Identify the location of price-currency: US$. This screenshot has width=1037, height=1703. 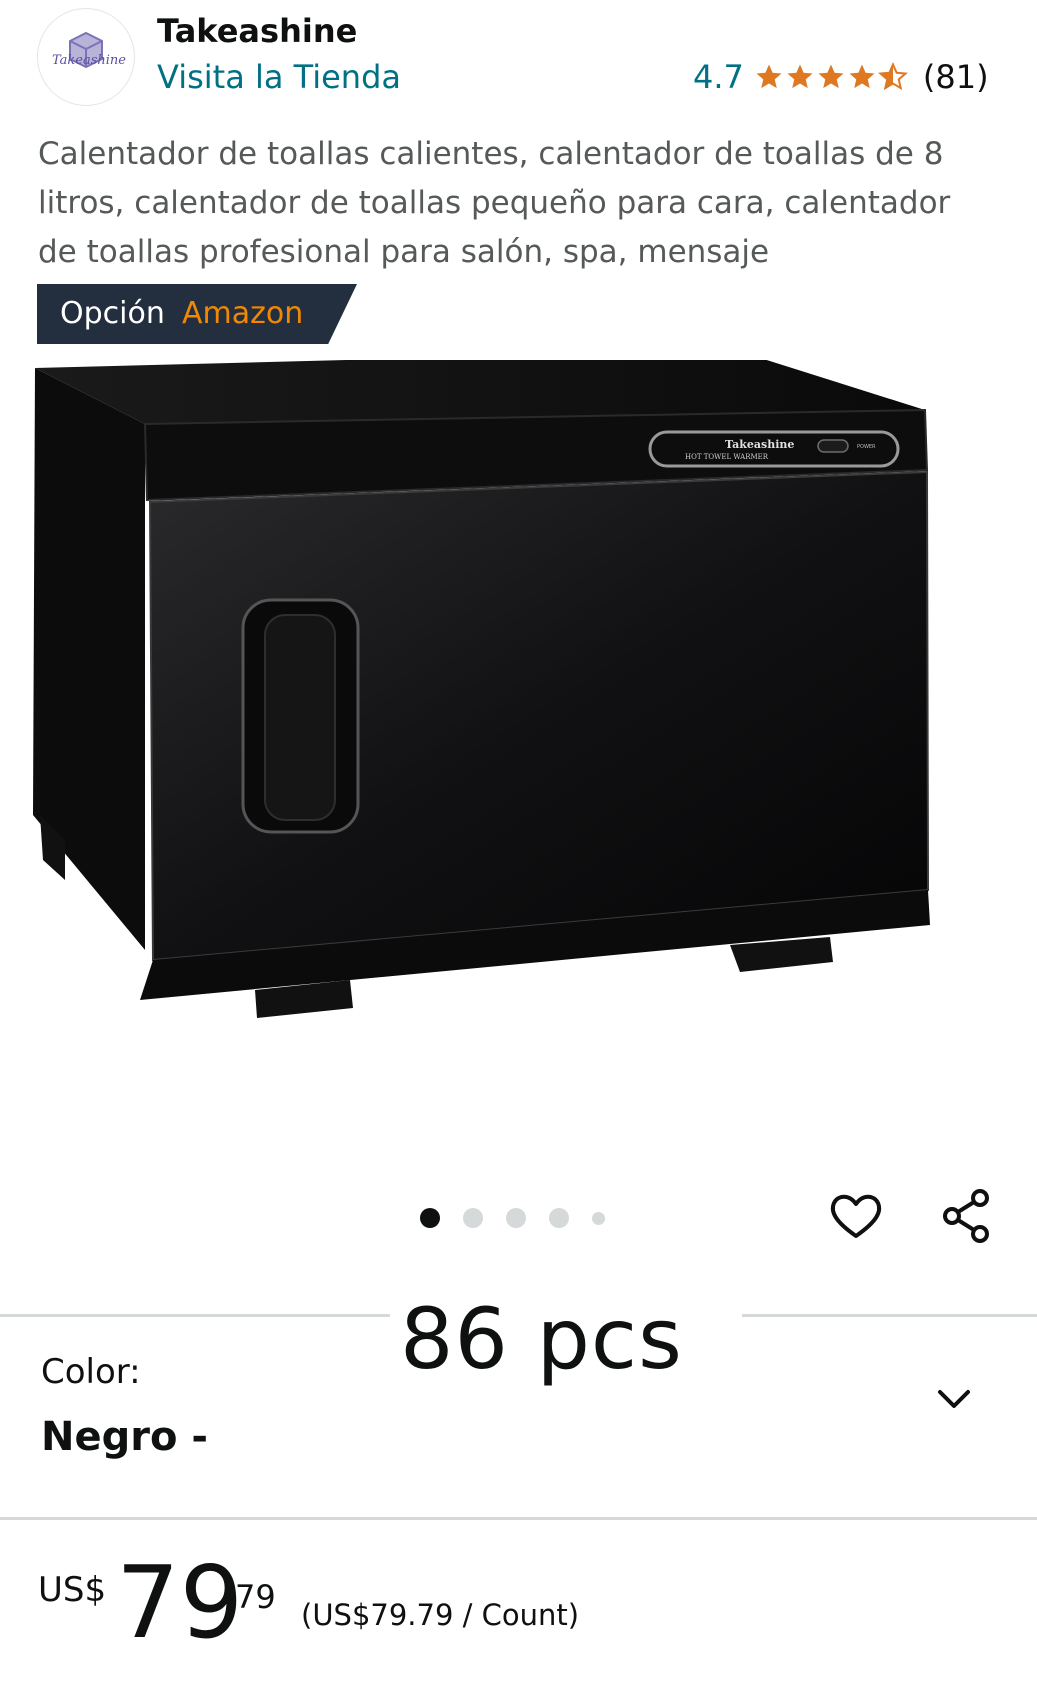
(72, 1590).